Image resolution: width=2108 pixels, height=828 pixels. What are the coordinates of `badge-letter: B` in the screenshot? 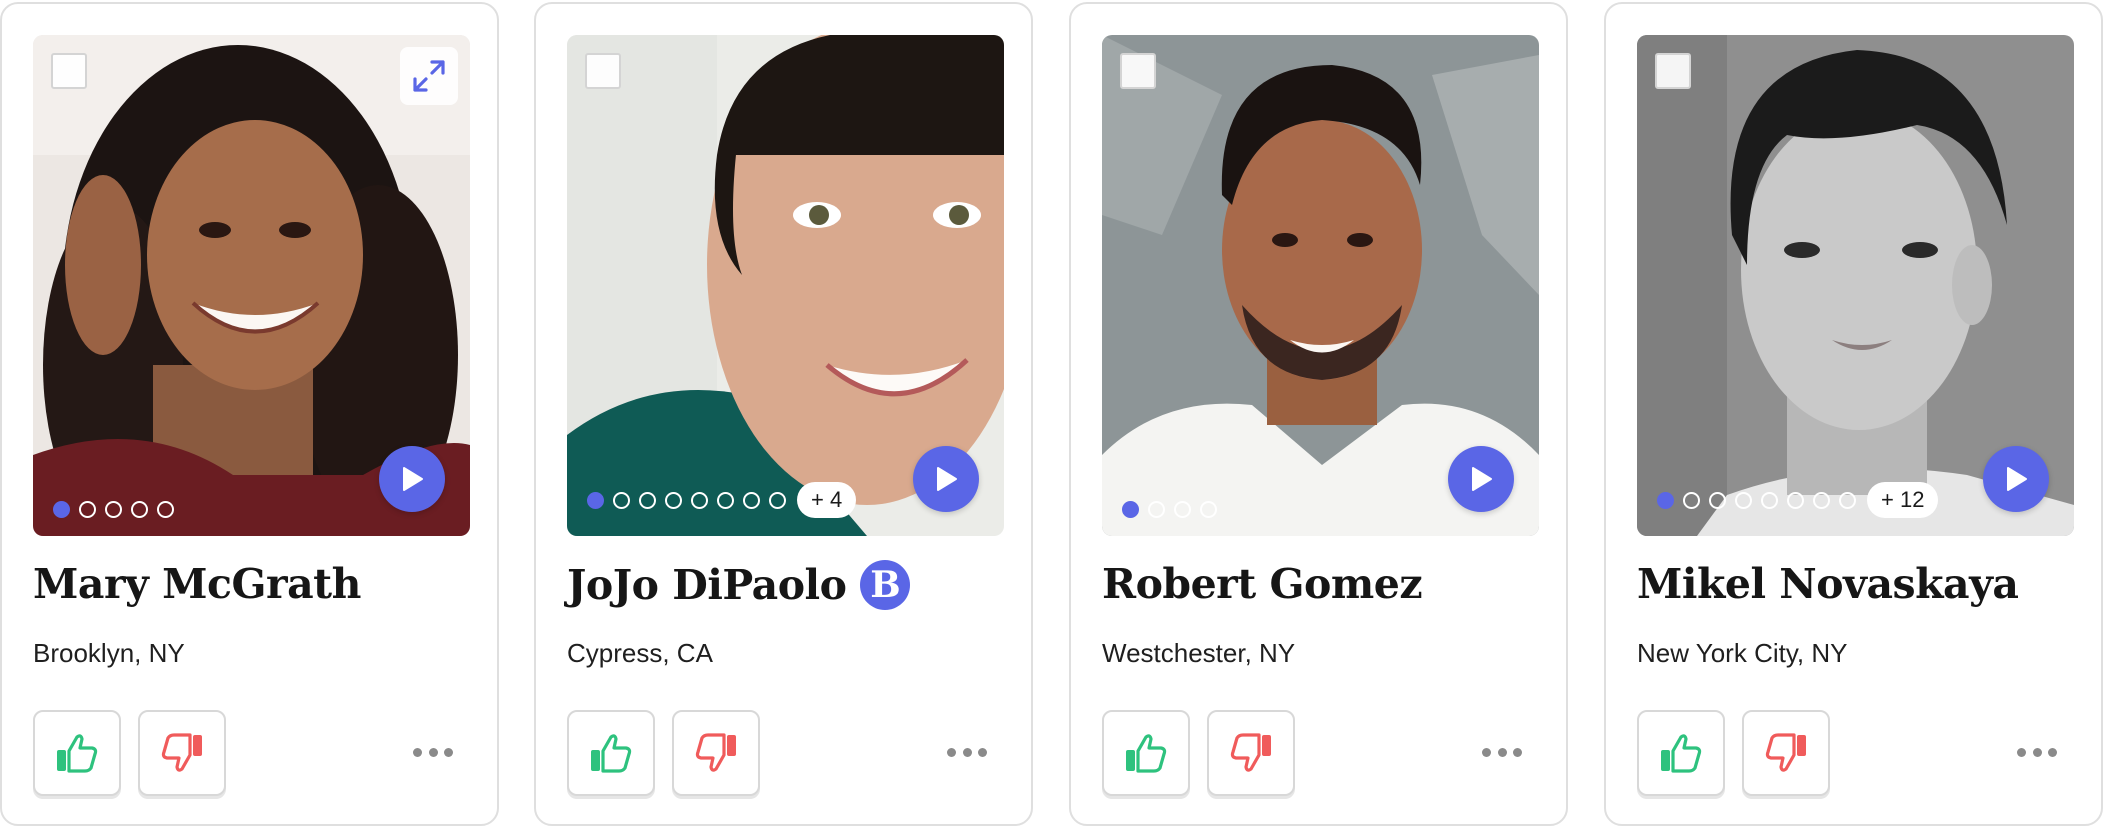 It's located at (885, 585).